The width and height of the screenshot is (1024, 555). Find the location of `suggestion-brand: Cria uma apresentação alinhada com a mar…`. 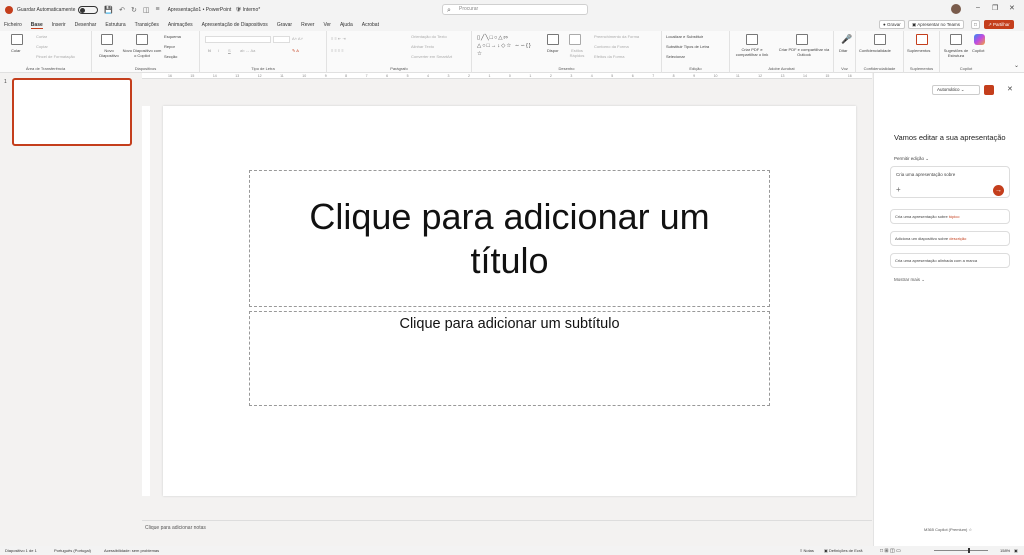

suggestion-brand: Cria uma apresentação alinhada com a mar… is located at coordinates (950, 260).